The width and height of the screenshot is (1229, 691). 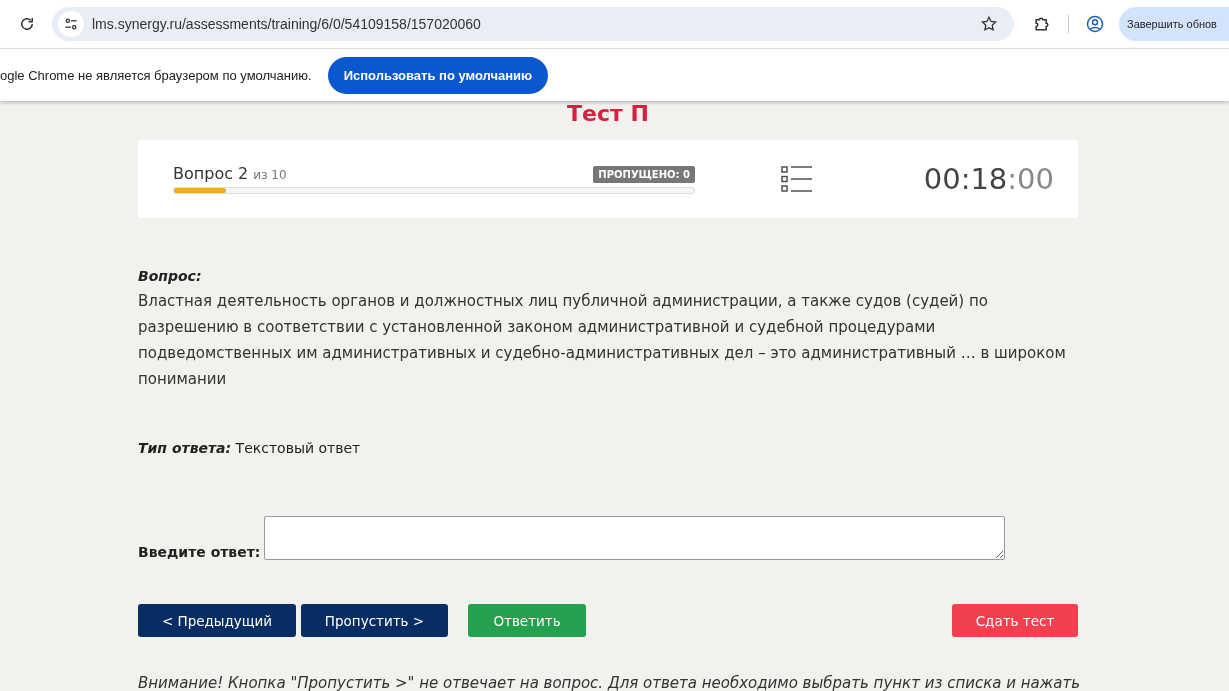 What do you see at coordinates (374, 620) in the screenshot?
I see `nav-button: Пропустить >` at bounding box center [374, 620].